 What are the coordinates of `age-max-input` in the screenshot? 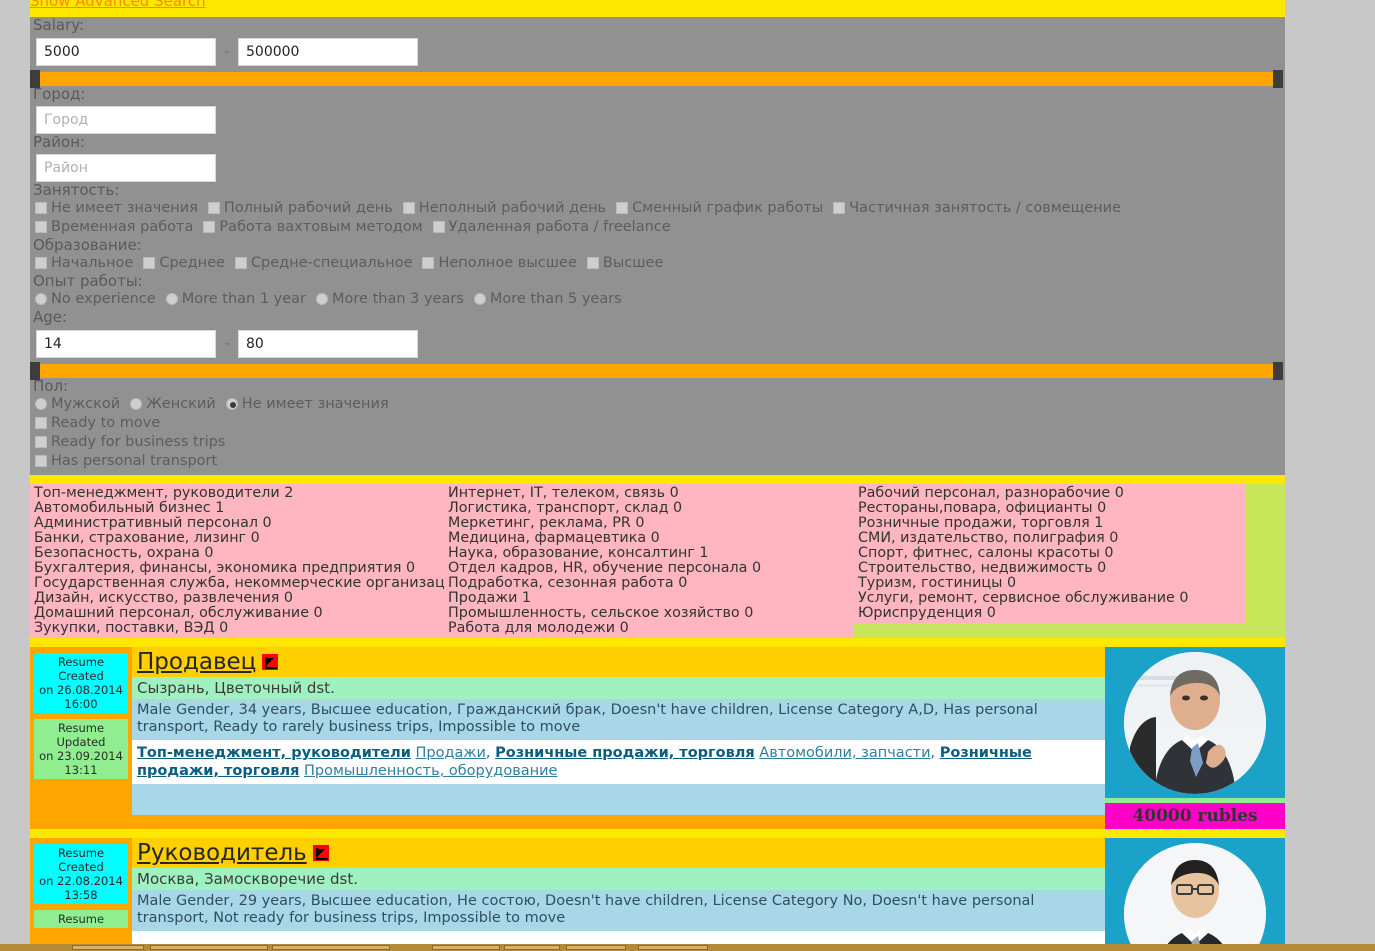 It's located at (328, 344).